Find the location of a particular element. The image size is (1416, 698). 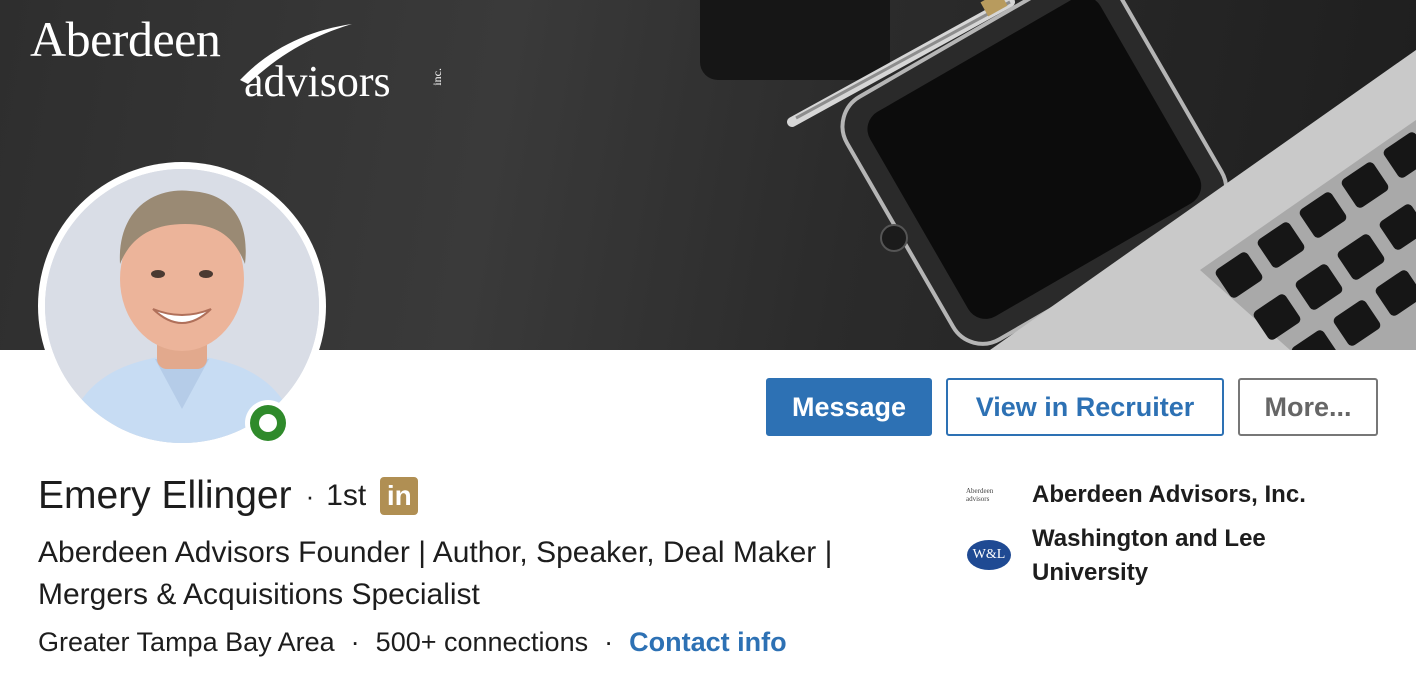

view-in-recruiter-button: View in Recruiter is located at coordinates (1085, 407).